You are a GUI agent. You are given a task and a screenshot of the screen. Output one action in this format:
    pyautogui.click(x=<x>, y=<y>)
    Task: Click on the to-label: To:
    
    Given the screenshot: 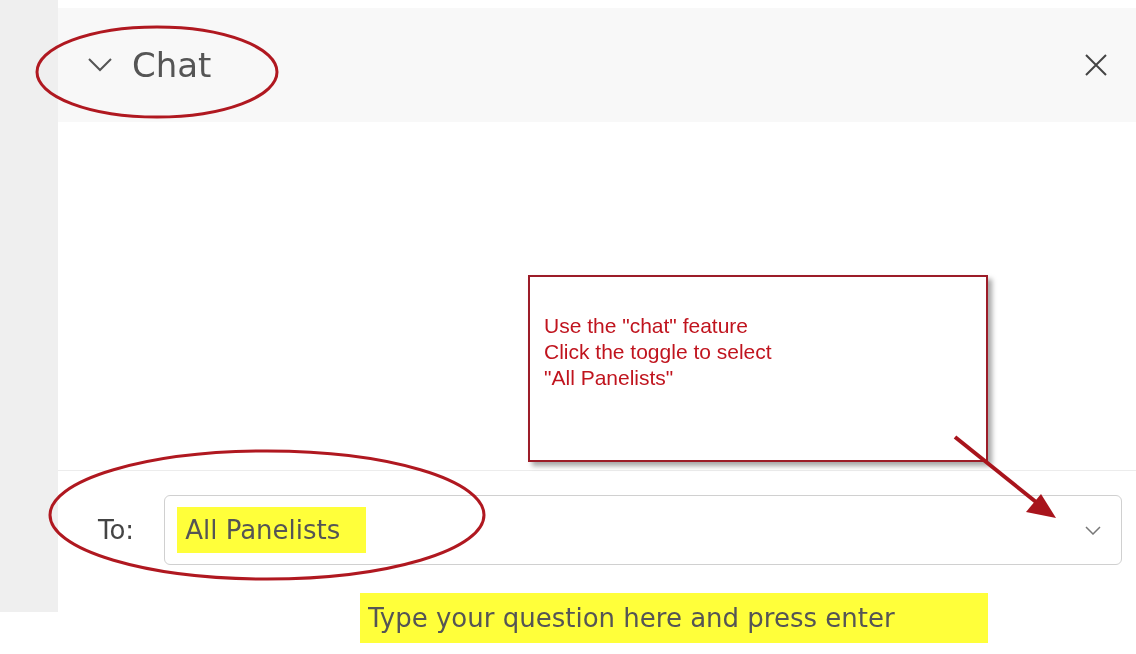 What is the action you would take?
    pyautogui.click(x=116, y=530)
    